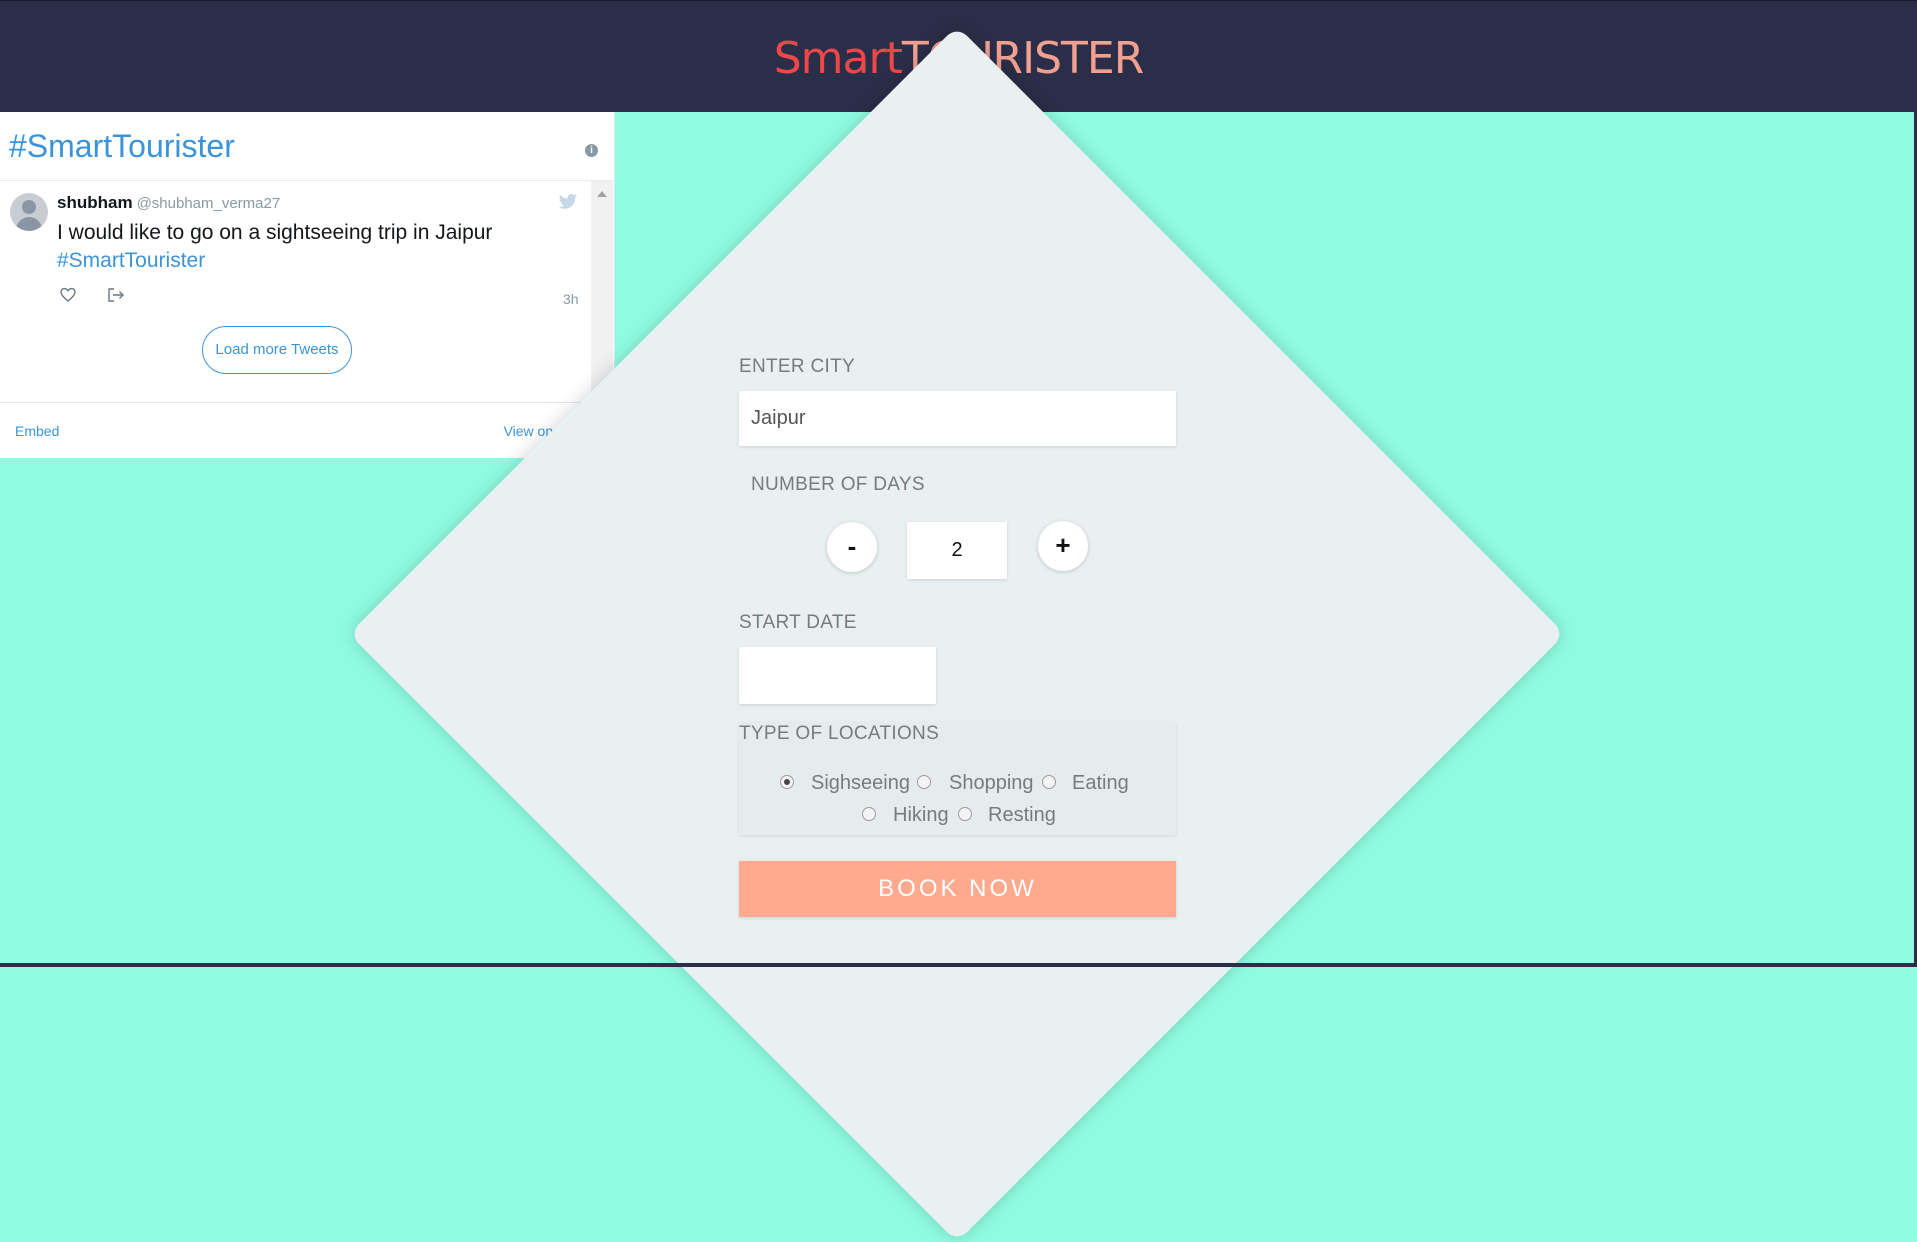  I want to click on tweet-author-name: shubham, so click(95, 202).